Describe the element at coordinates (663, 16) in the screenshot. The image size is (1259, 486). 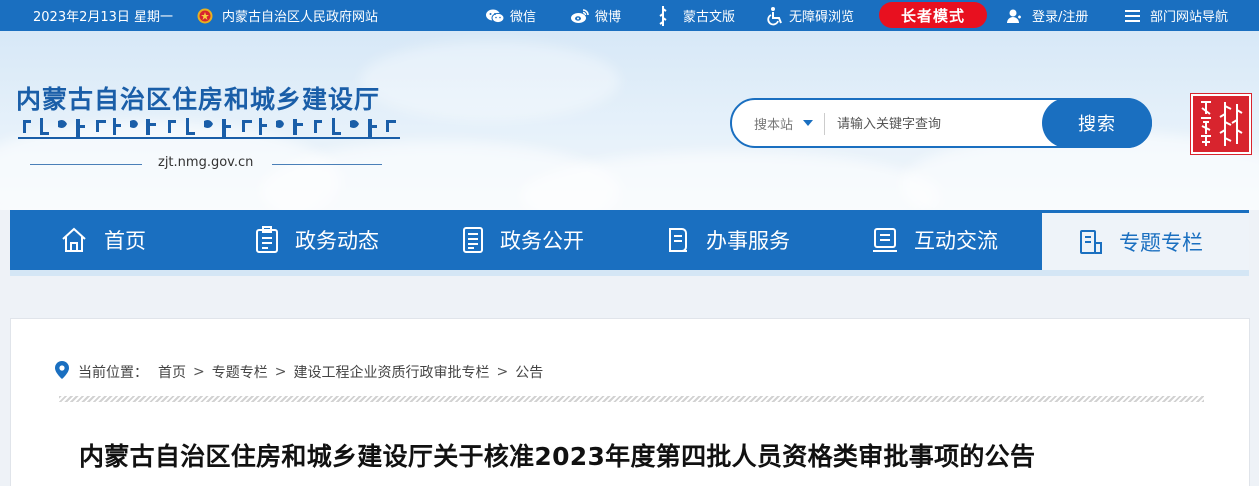
I see `mongolian-script-icon` at that location.